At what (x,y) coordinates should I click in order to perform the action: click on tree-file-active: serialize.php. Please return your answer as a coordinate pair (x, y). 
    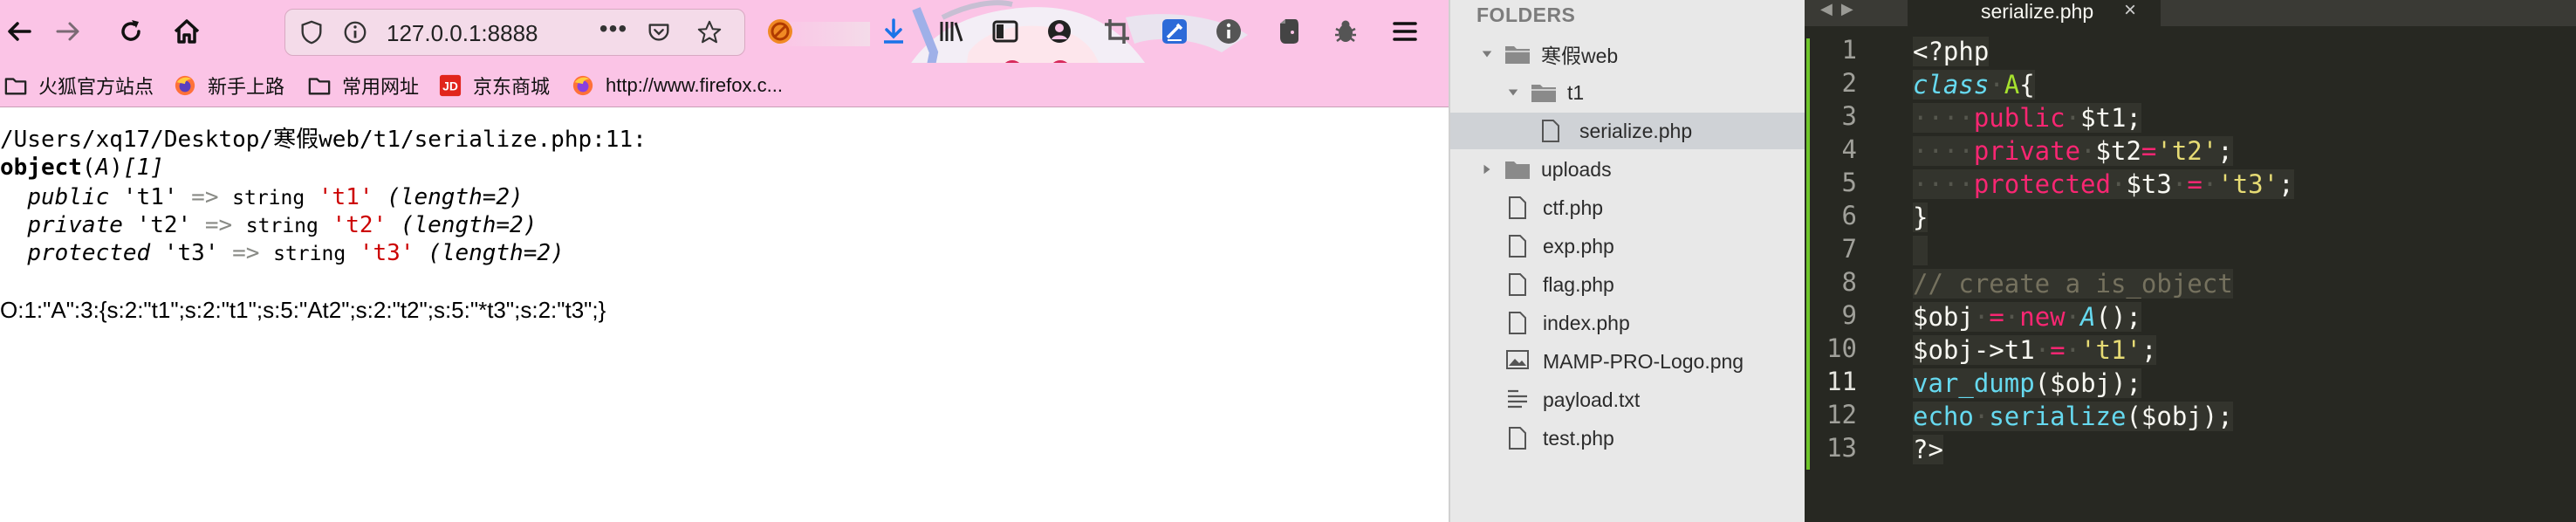
    Looking at the image, I should click on (1628, 131).